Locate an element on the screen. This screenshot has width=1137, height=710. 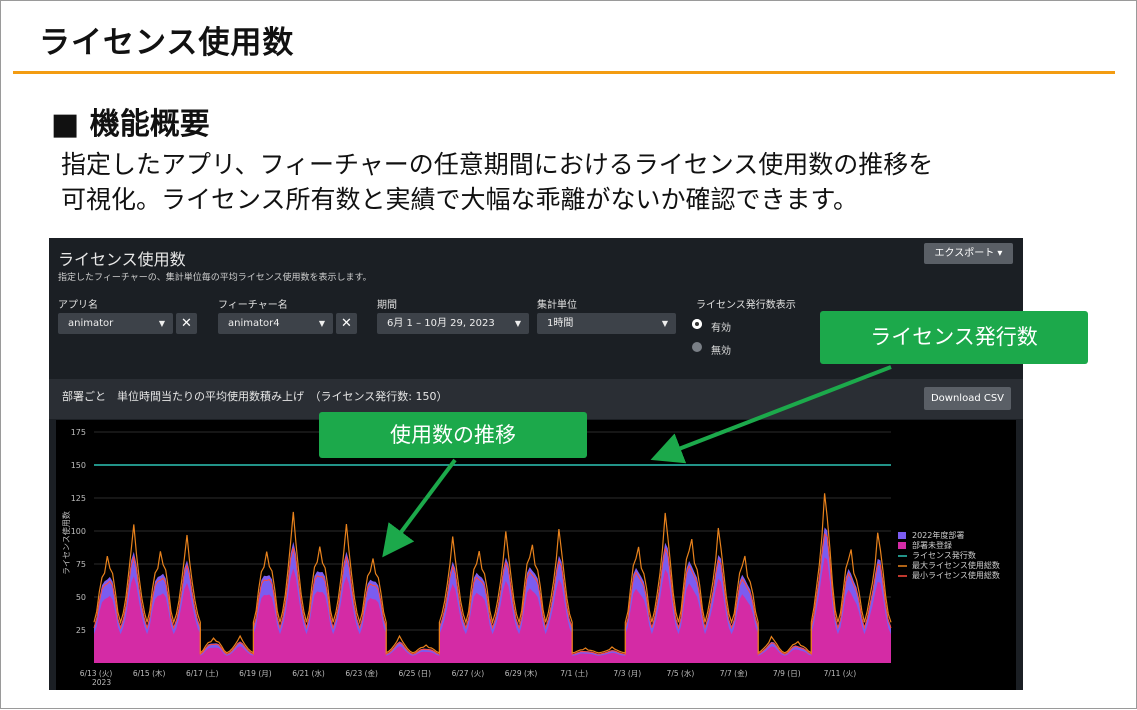
issued-off-radio is located at coordinates (697, 347).